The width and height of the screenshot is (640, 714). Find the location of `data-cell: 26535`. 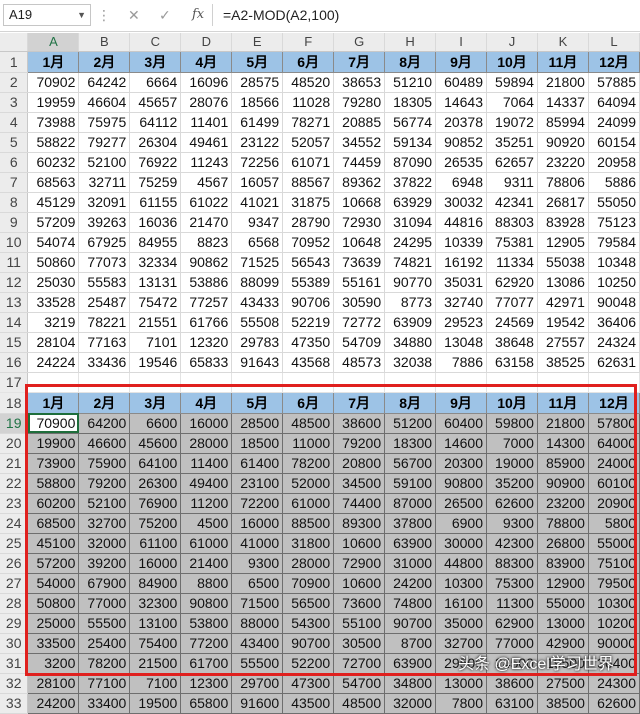

data-cell: 26535 is located at coordinates (461, 162).